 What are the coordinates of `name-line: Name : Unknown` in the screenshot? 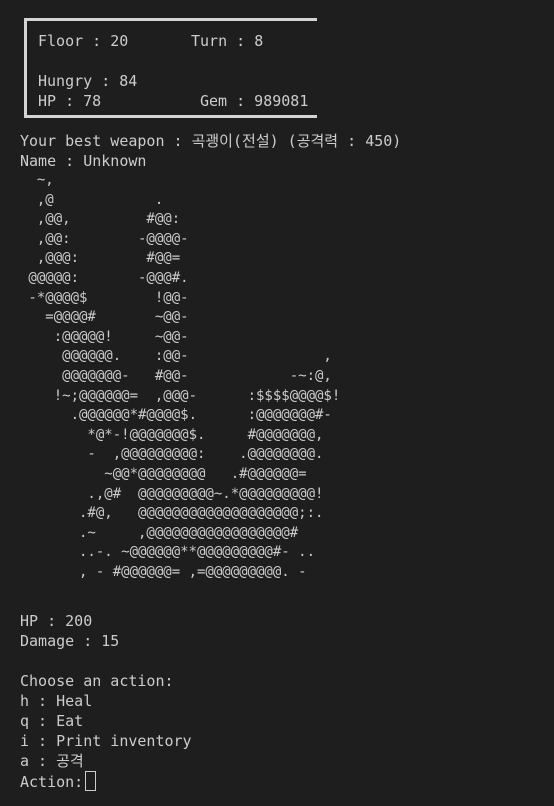 It's located at (83, 161).